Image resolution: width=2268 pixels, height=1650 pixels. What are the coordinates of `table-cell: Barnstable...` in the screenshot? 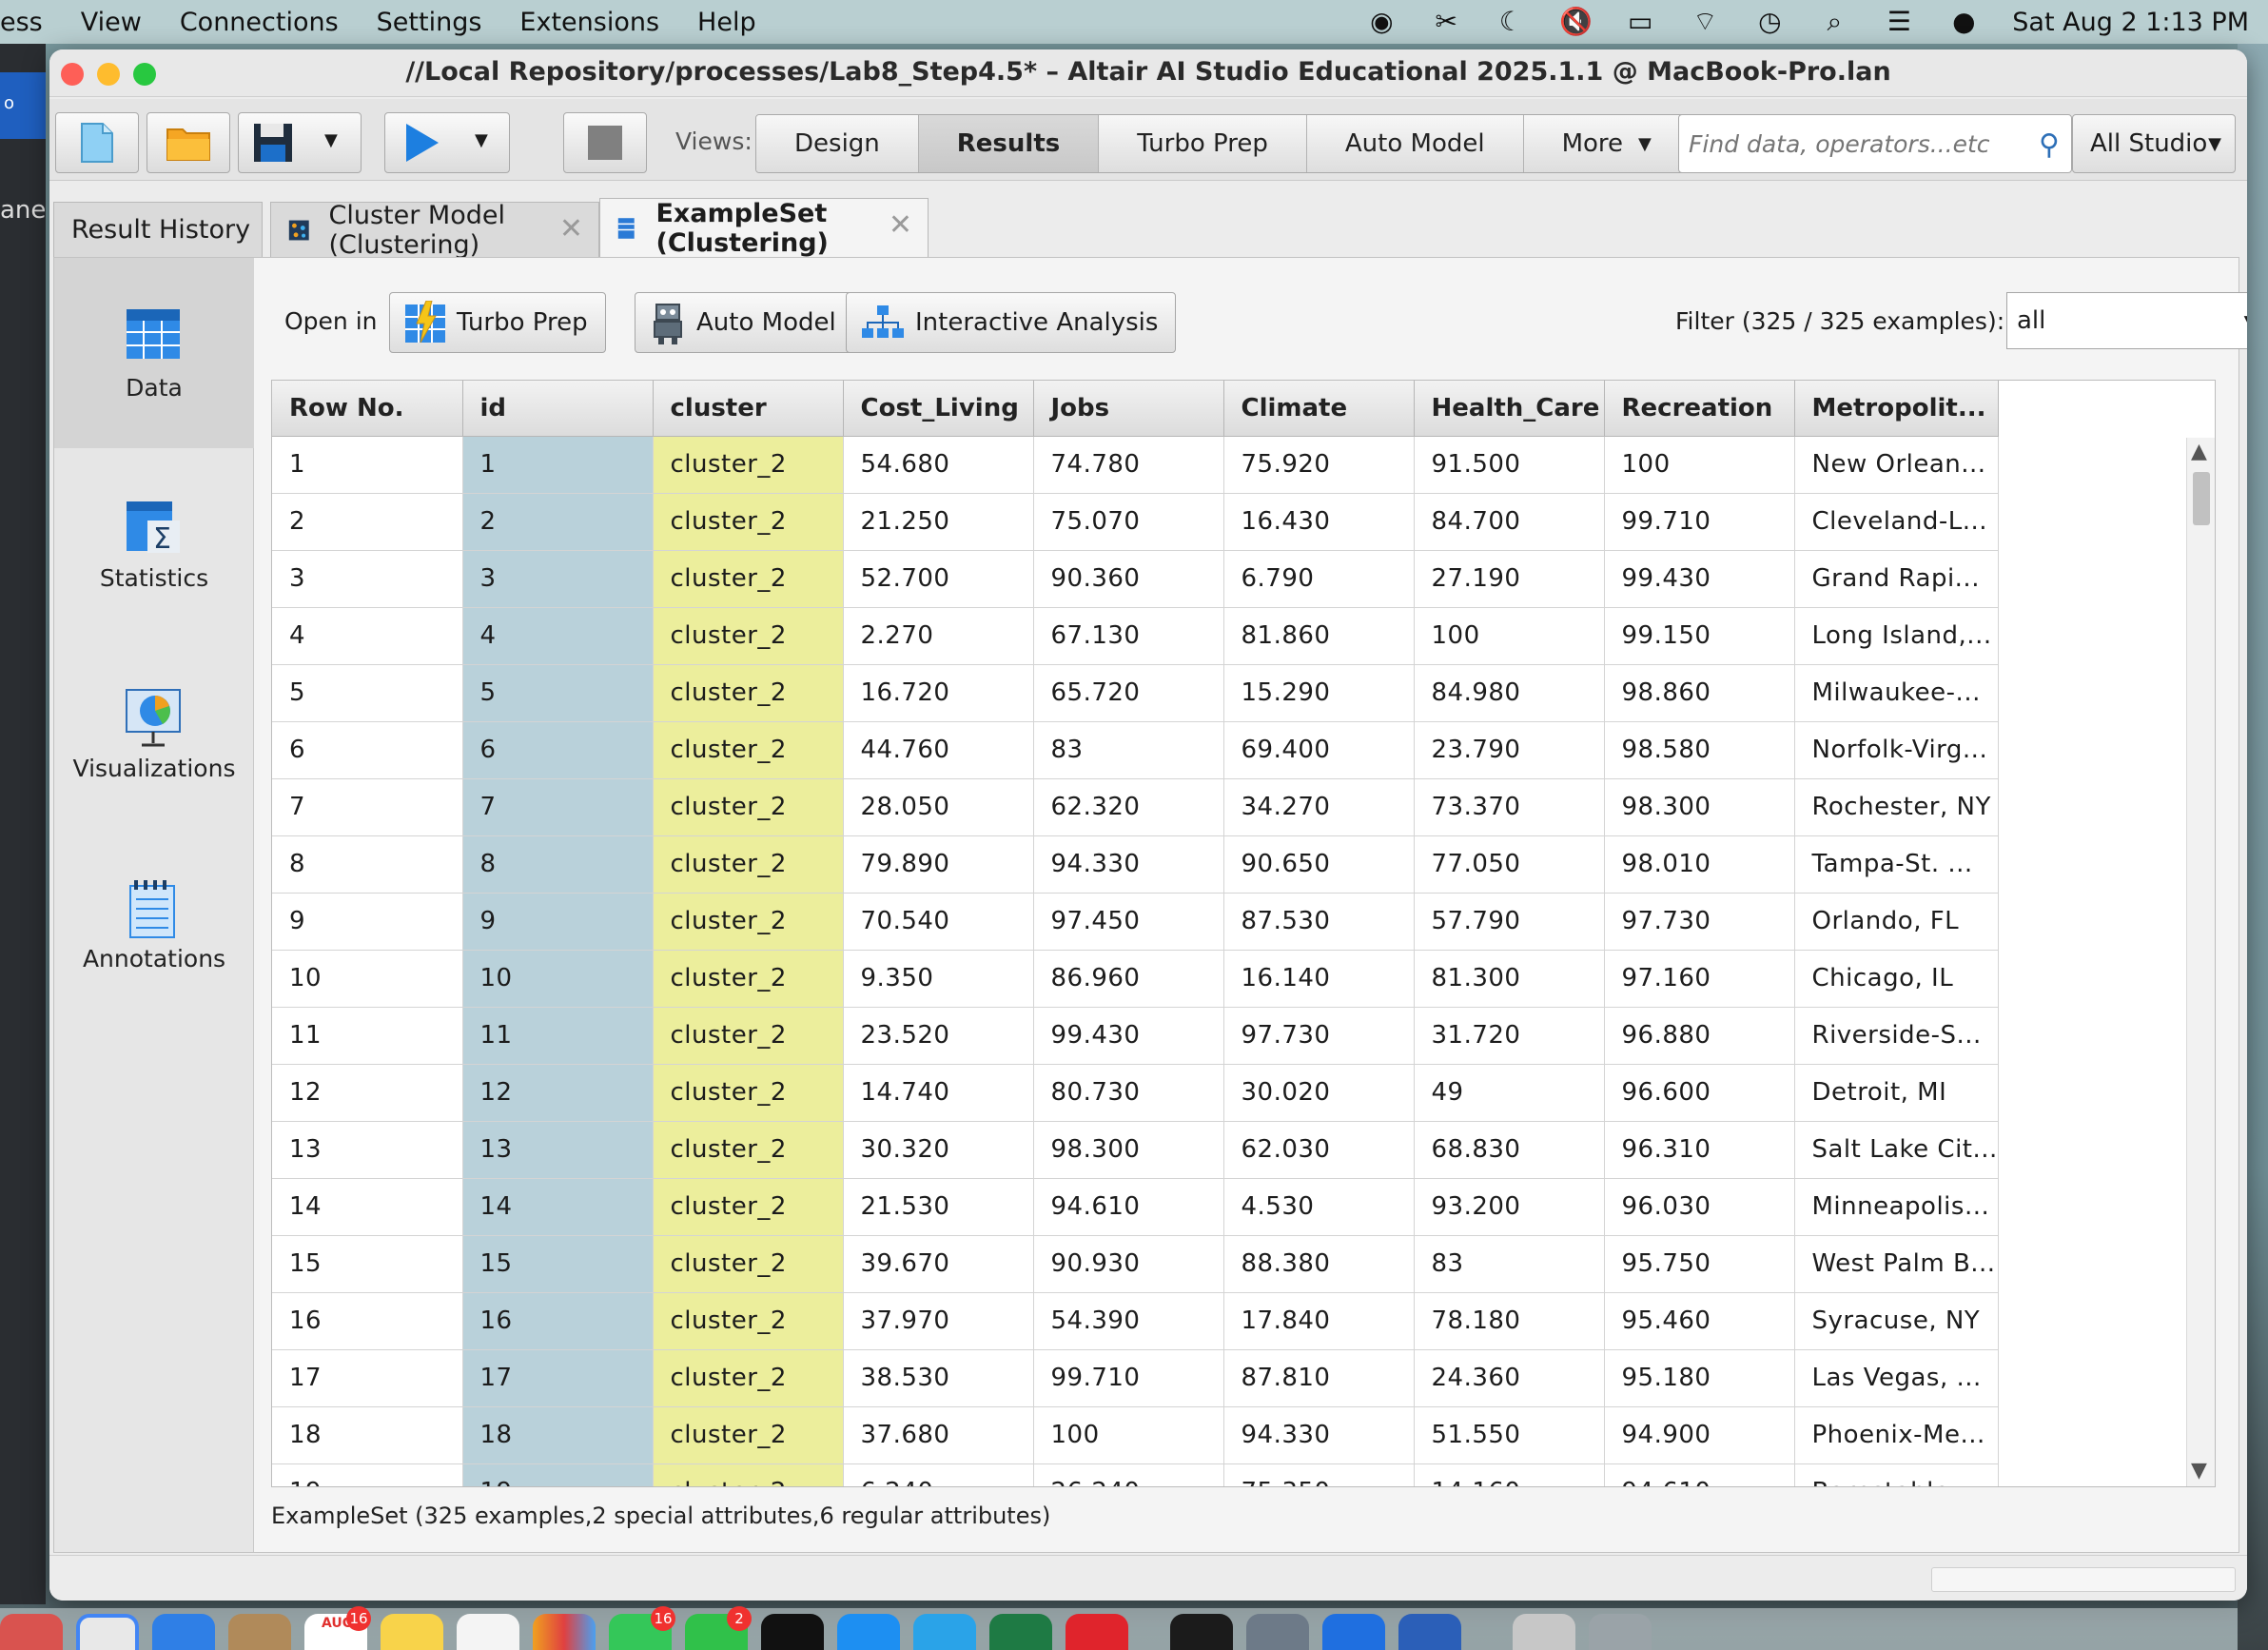 It's located at (1896, 1475).